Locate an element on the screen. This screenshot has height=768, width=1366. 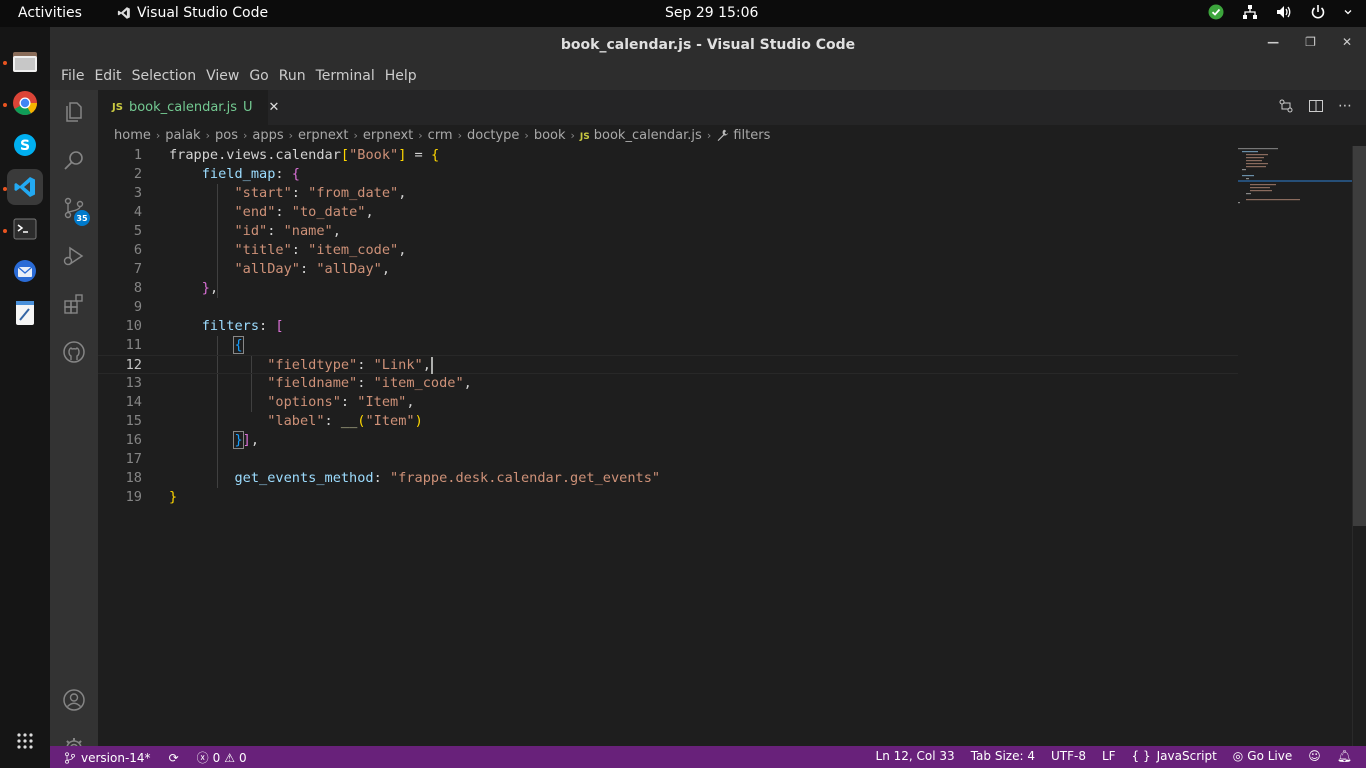
skype-icon: S is located at coordinates (25, 145).